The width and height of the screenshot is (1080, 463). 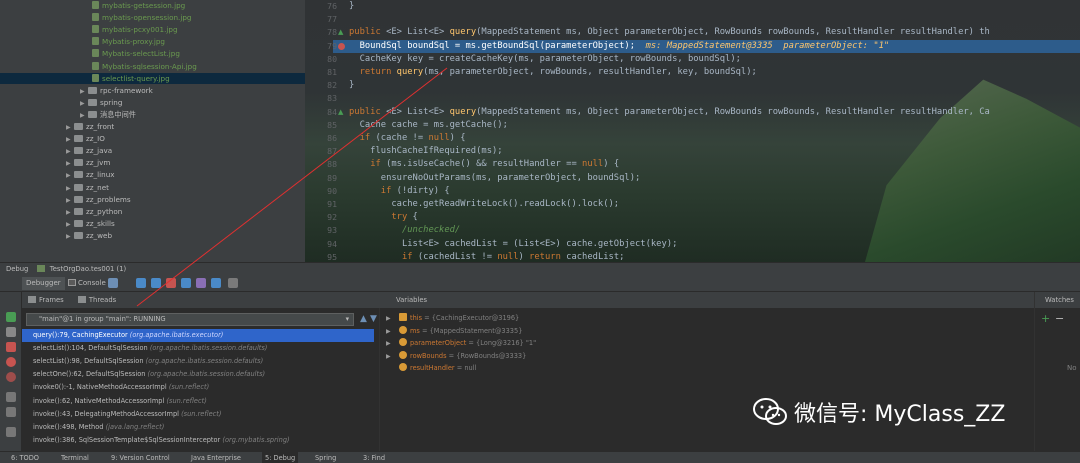 What do you see at coordinates (321, 112) in the screenshot?
I see `line-number: 84` at bounding box center [321, 112].